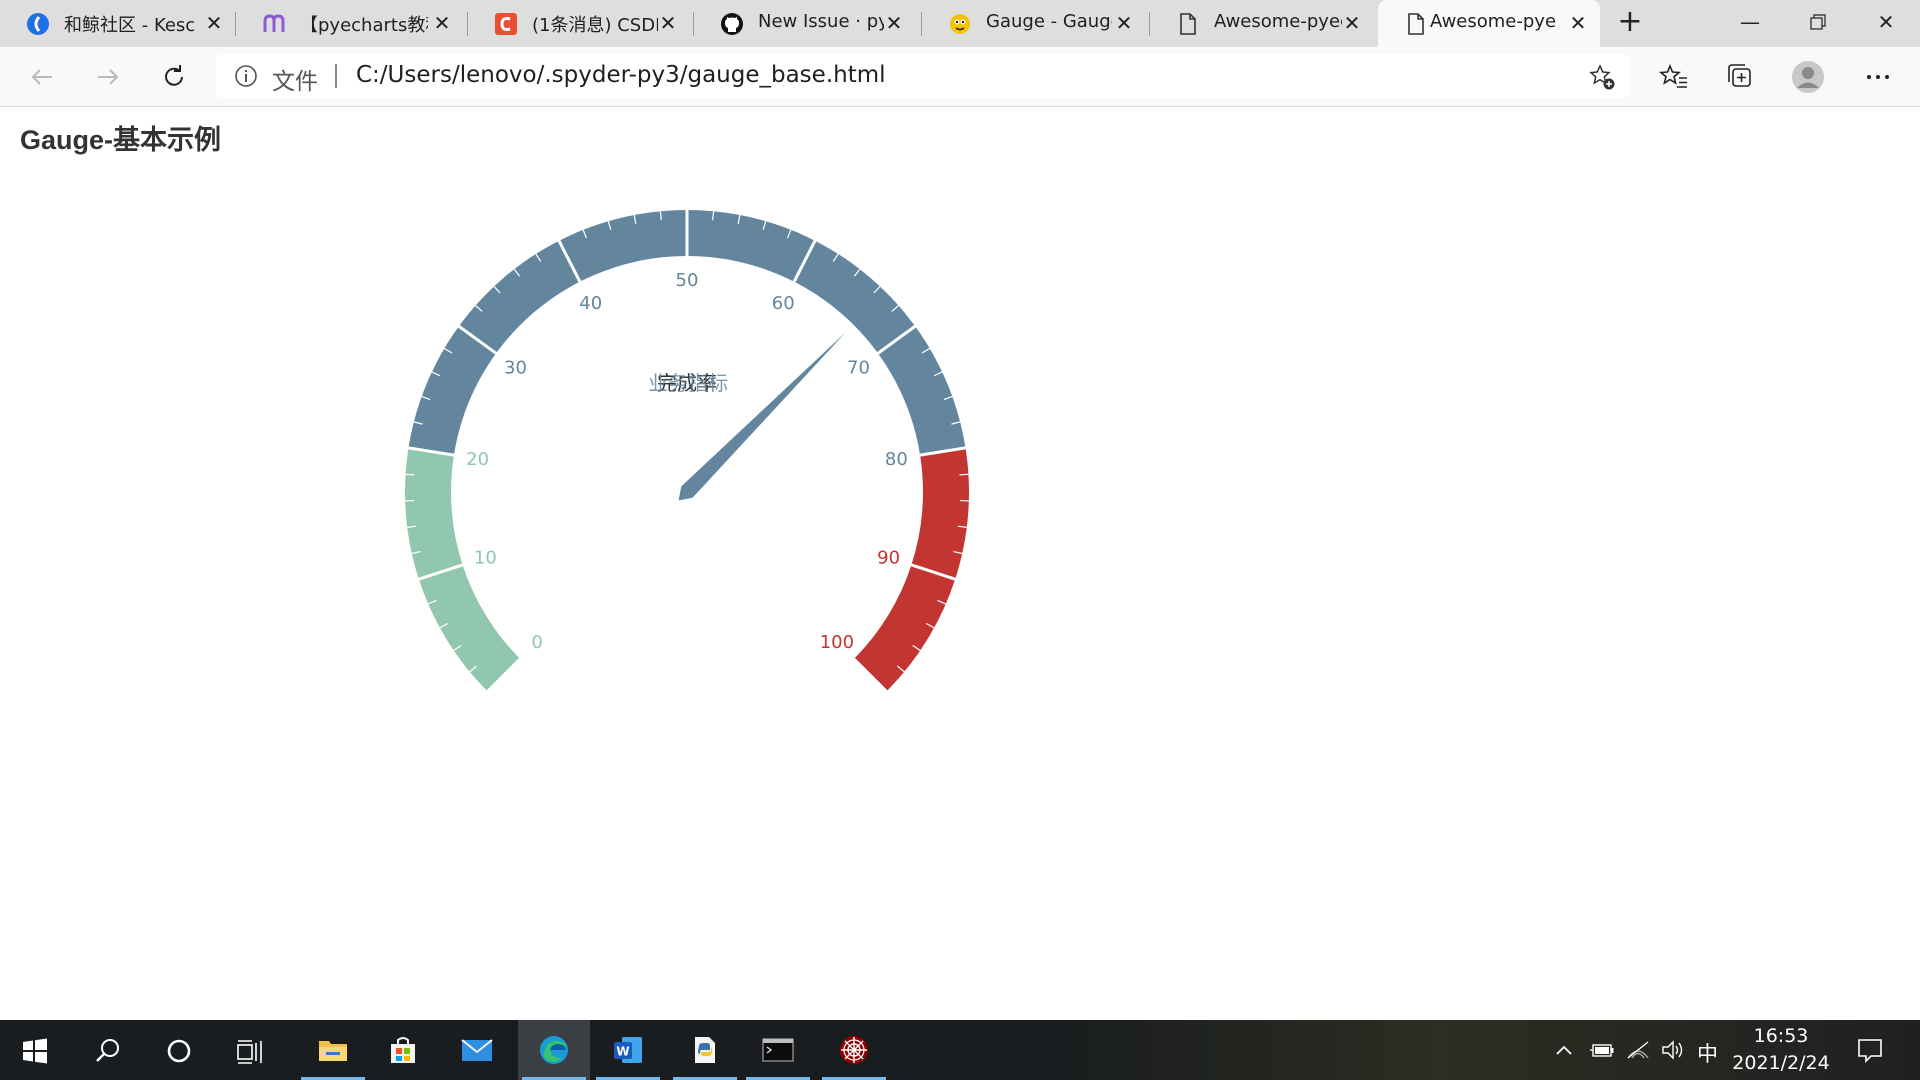 This screenshot has width=1920, height=1080. Describe the element at coordinates (129, 25) in the screenshot. I see `tab-title: 和鲸社区 - Kesci` at that location.